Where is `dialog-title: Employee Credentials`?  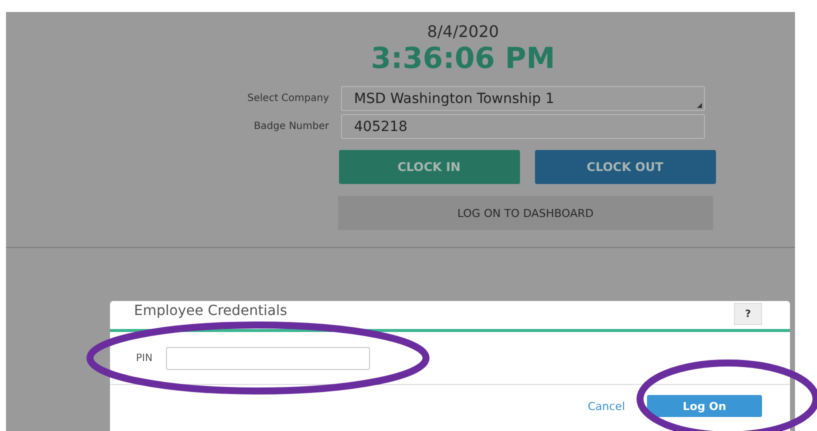
dialog-title: Employee Credentials is located at coordinates (211, 311).